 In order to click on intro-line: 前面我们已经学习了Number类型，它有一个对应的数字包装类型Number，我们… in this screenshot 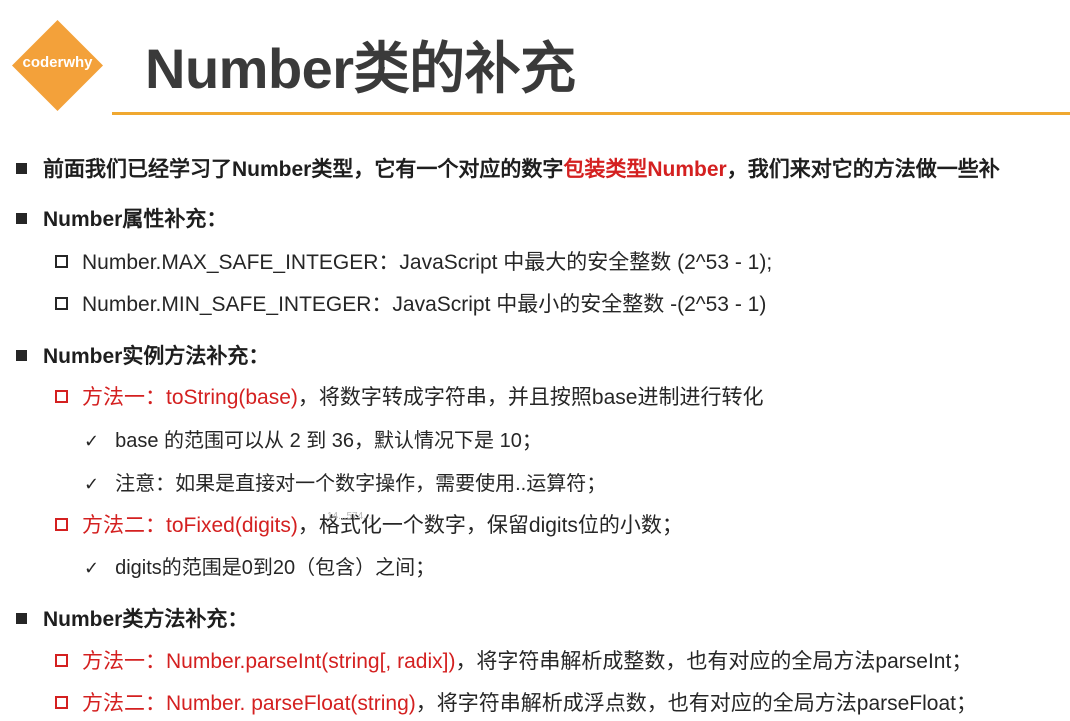, I will do `click(508, 168)`.